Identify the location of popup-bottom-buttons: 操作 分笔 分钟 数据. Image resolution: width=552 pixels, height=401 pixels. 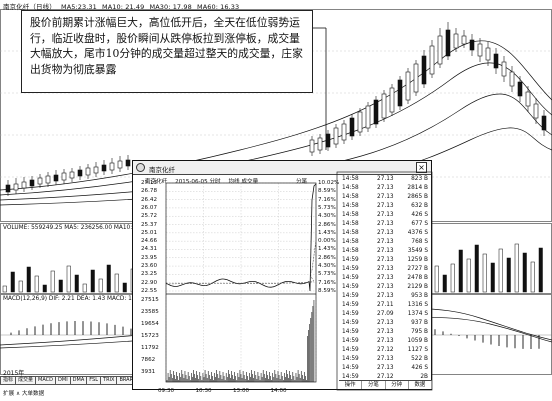
(385, 384).